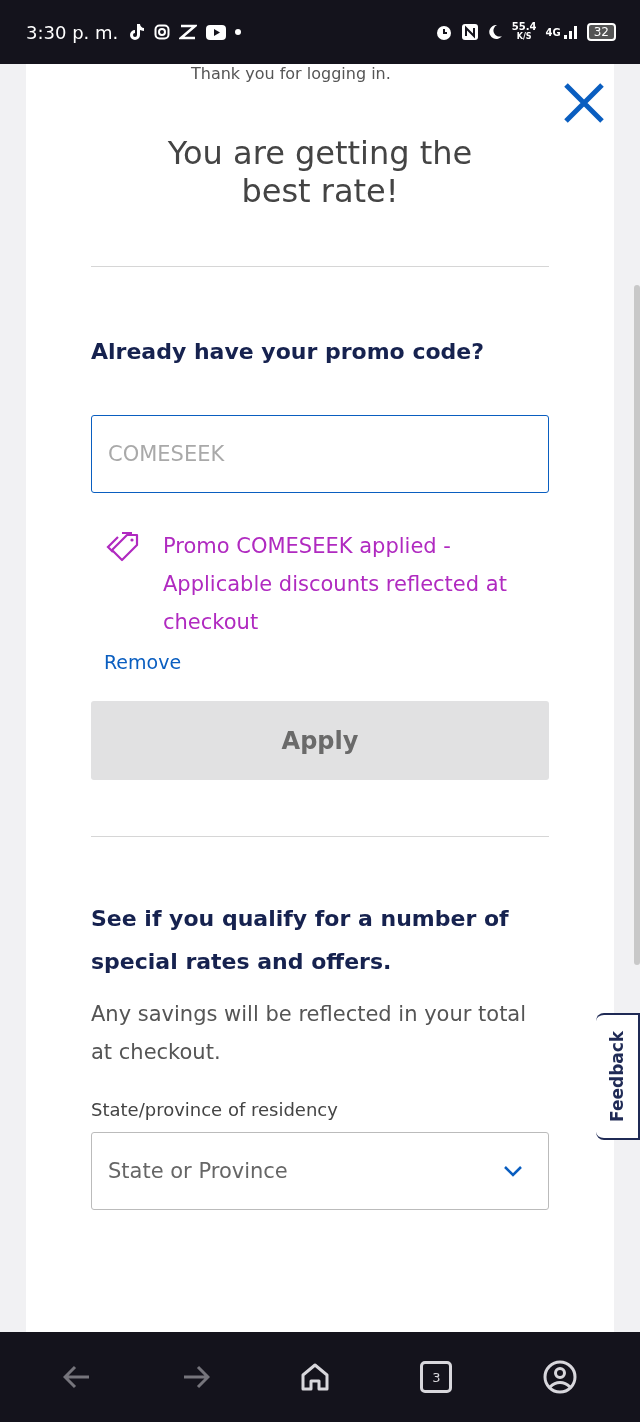 Image resolution: width=640 pixels, height=1422 pixels. I want to click on nfc-icon, so click(469, 32).